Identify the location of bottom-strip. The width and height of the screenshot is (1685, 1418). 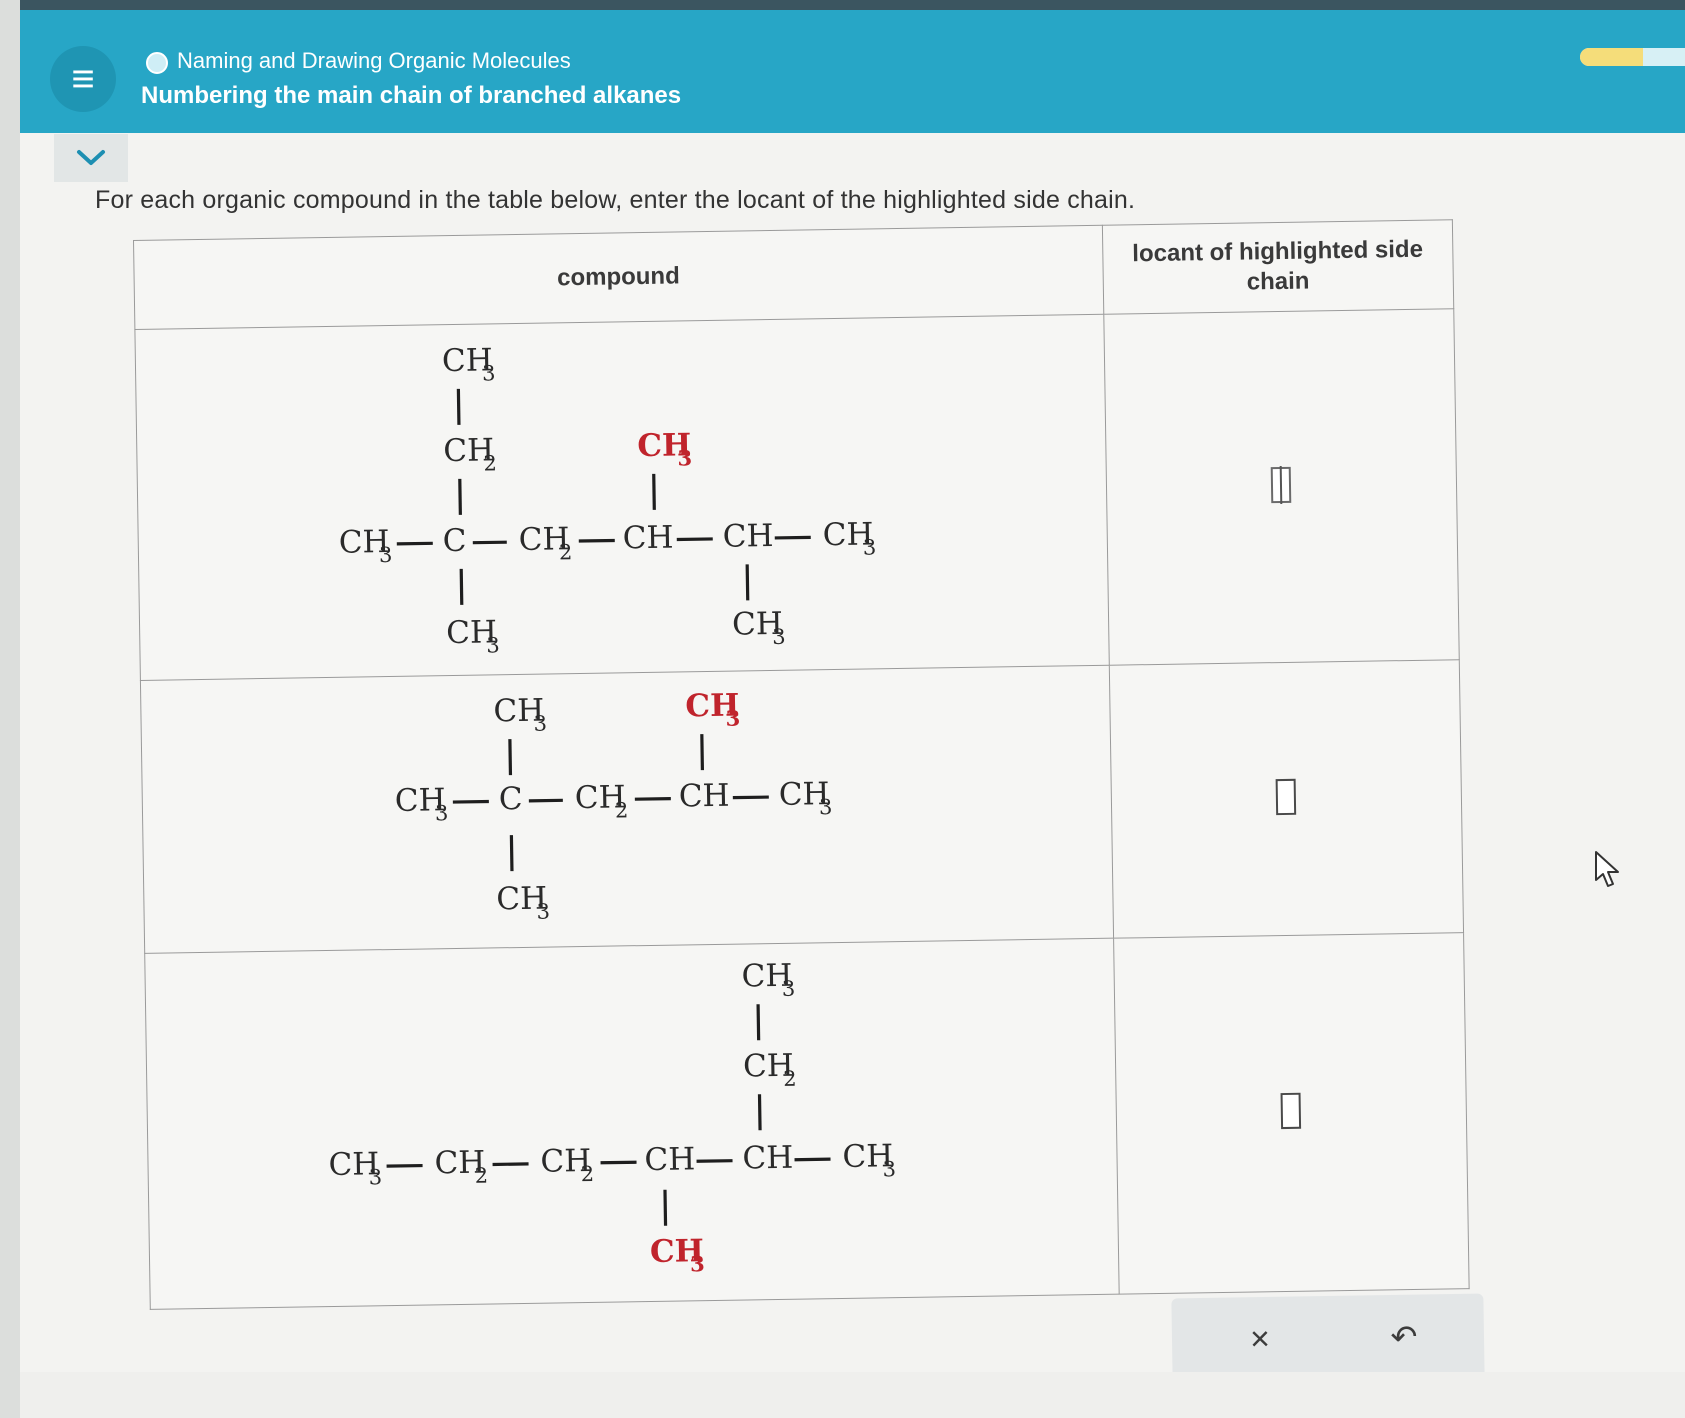
(852, 1395).